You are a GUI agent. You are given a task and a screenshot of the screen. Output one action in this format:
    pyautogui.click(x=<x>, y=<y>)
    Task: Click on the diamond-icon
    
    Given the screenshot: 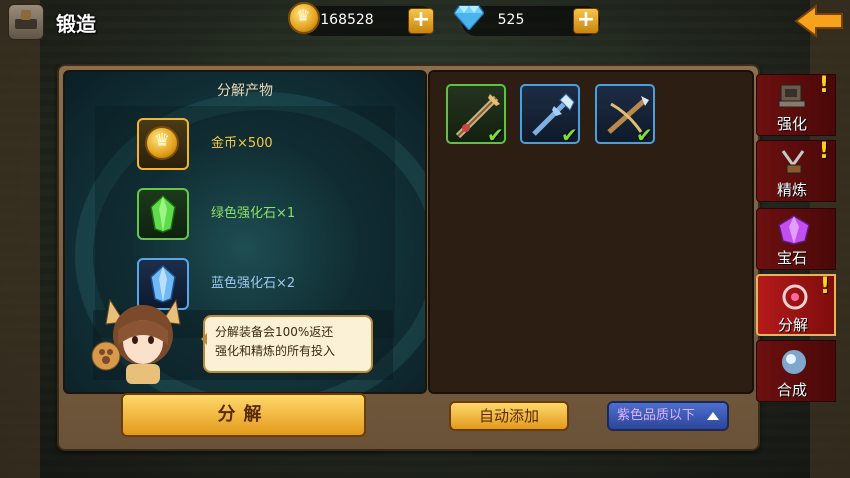 What is the action you would take?
    pyautogui.click(x=469, y=17)
    